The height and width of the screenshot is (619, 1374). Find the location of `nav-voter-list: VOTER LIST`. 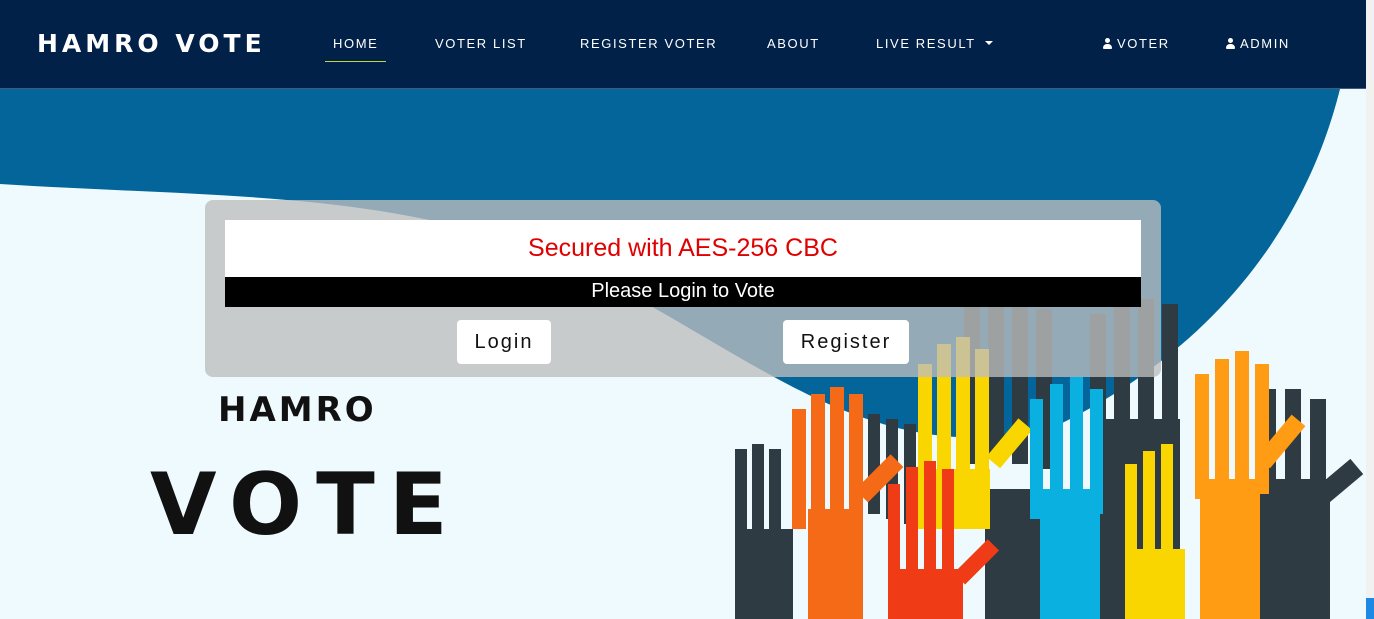

nav-voter-list: VOTER LIST is located at coordinates (481, 44).